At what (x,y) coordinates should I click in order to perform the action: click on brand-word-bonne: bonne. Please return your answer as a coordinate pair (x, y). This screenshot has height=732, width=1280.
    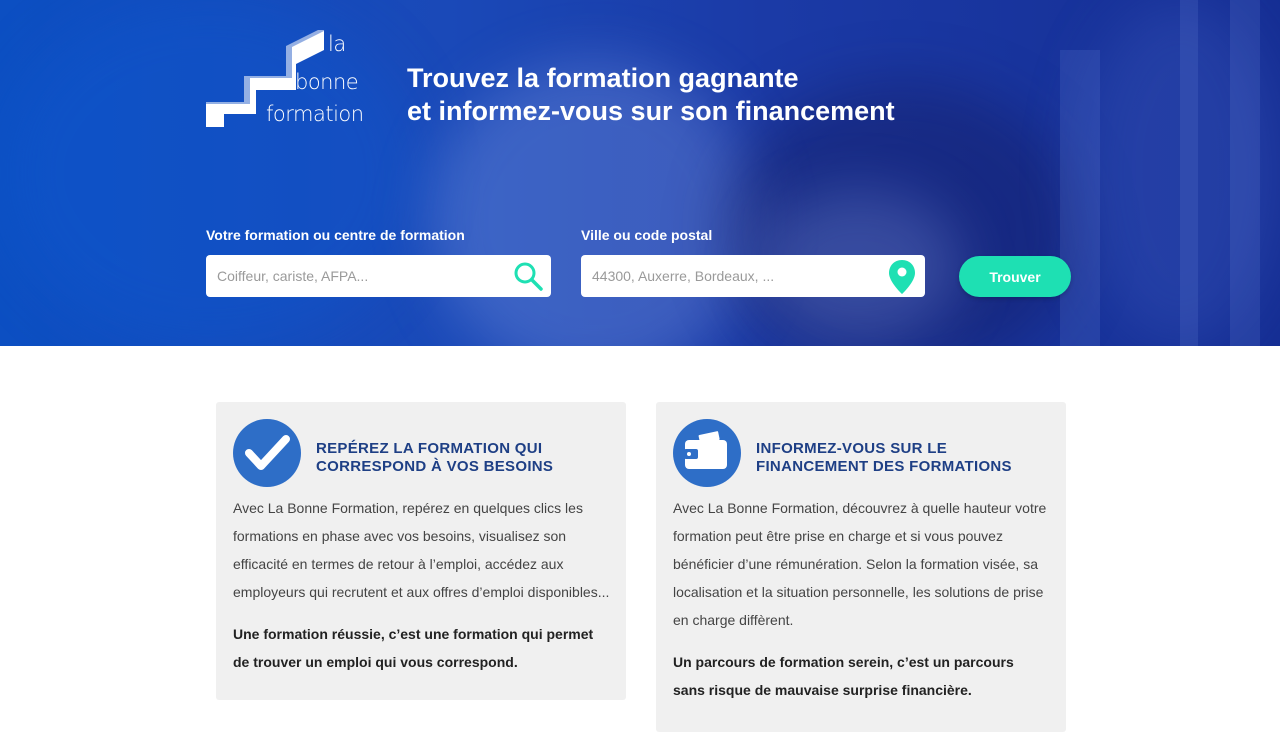
    Looking at the image, I should click on (327, 82).